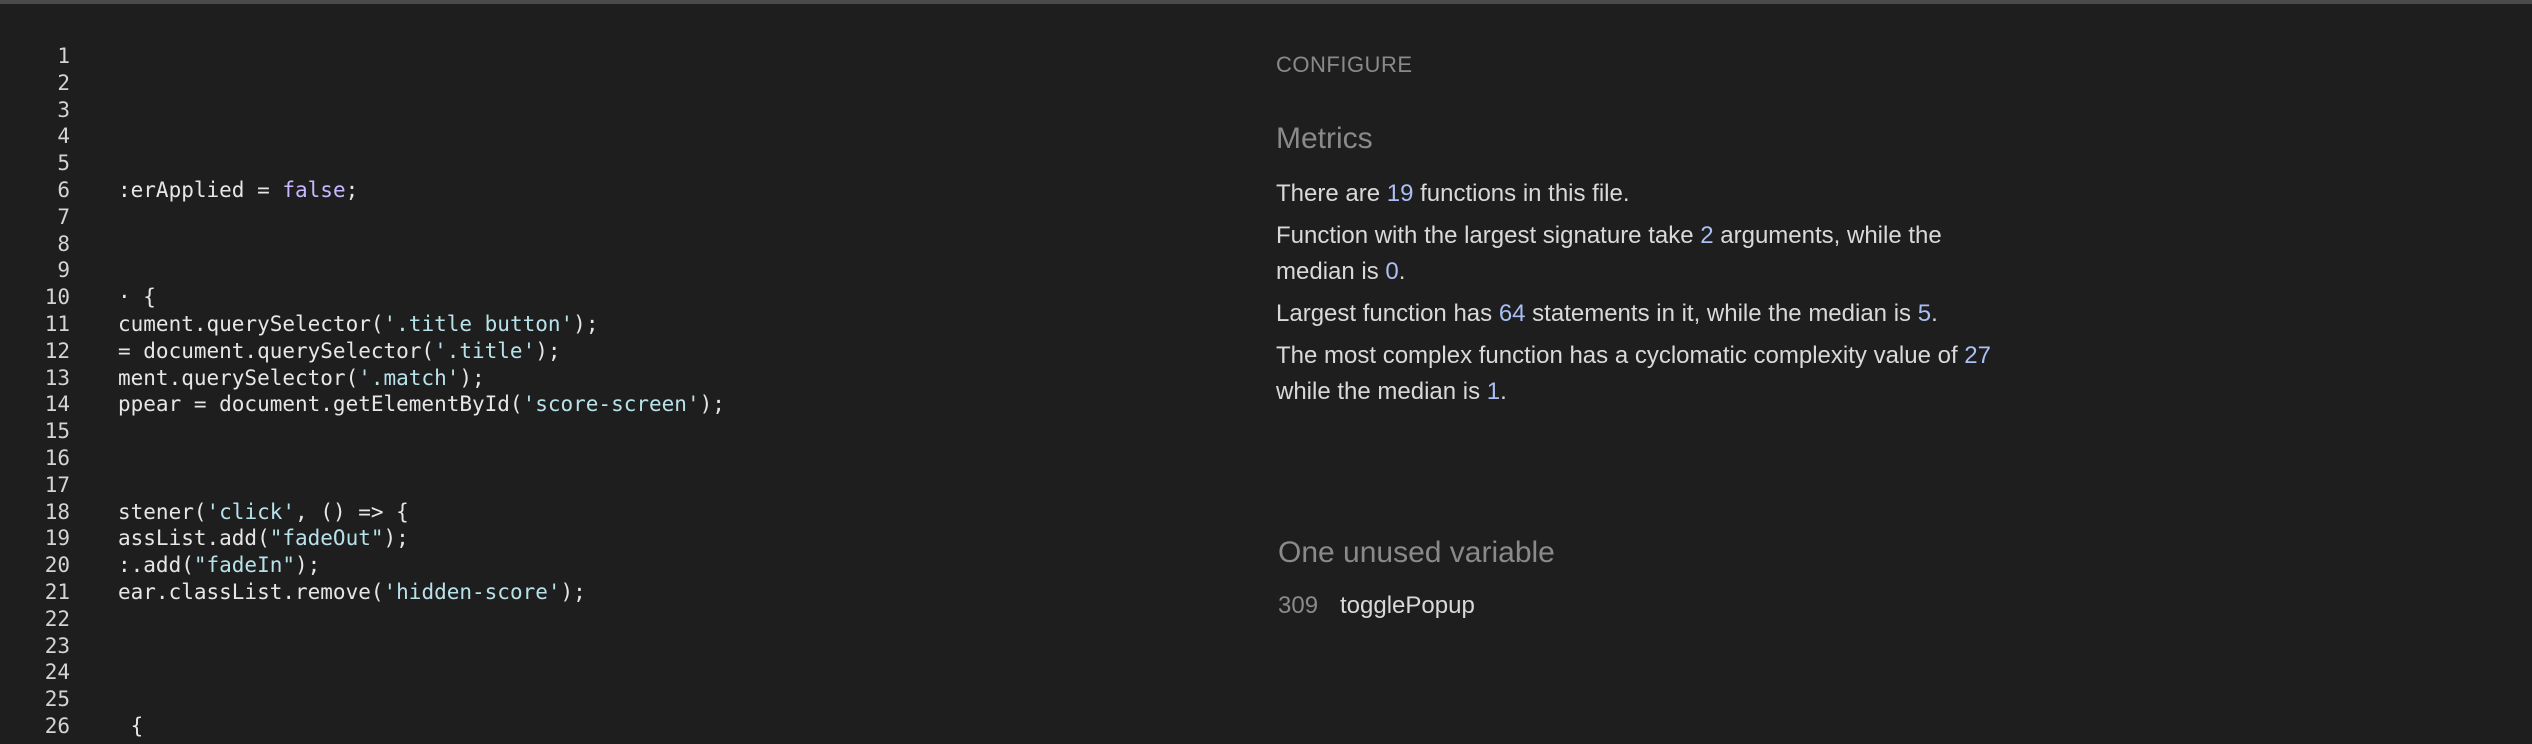 This screenshot has height=744, width=2532. Describe the element at coordinates (57, 538) in the screenshot. I see `line-number: 19` at that location.